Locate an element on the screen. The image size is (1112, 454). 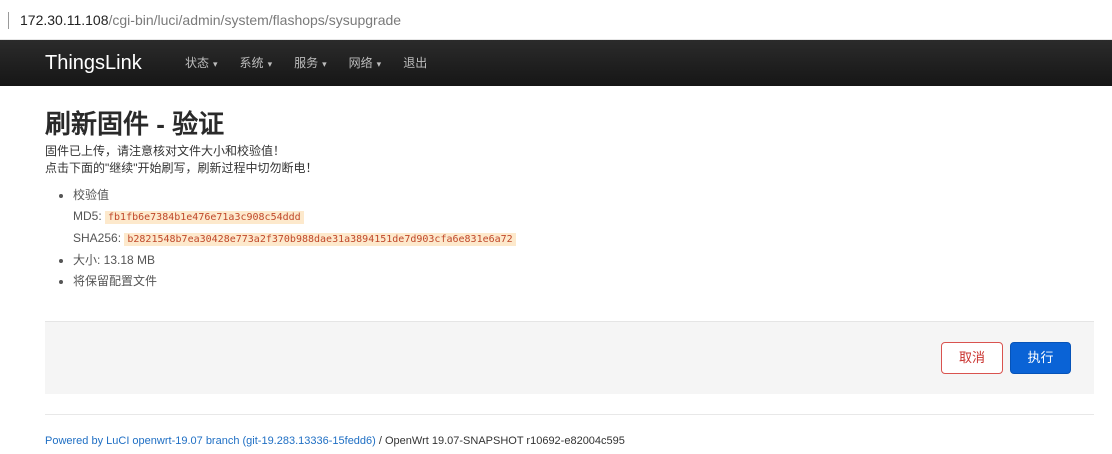
menu-logout: 退出 is located at coordinates (415, 63).